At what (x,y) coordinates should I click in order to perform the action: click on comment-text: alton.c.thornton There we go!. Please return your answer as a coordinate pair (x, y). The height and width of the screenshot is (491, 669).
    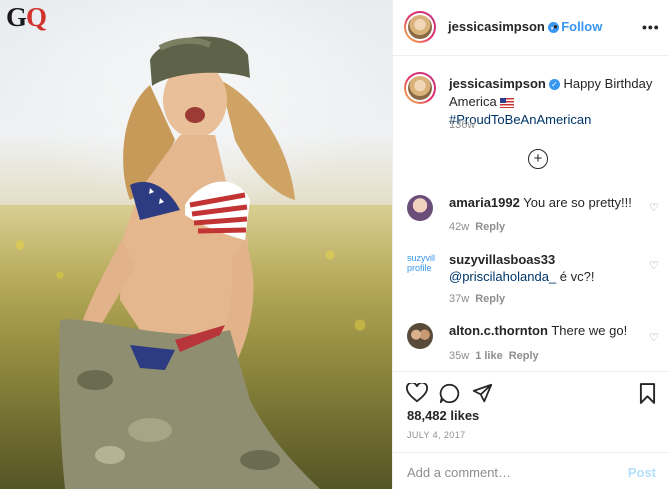
    Looking at the image, I should click on (538, 330).